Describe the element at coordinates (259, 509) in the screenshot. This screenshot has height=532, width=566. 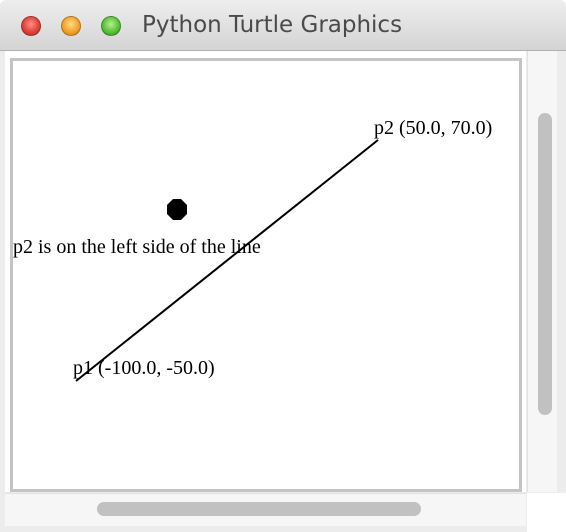
I see `horizontal-scroll-thumb` at that location.